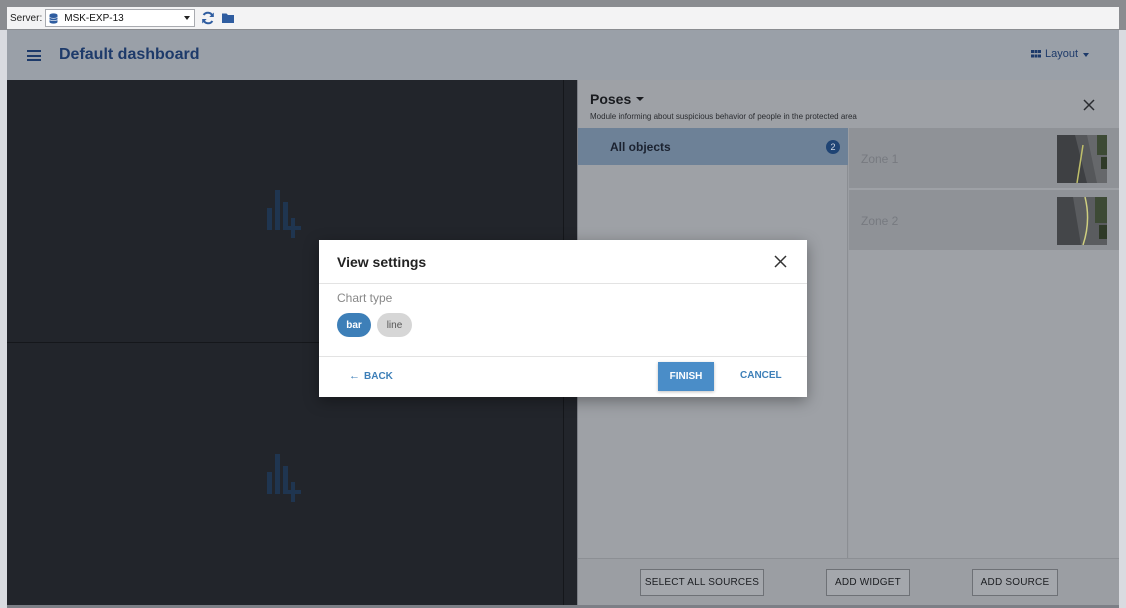  Describe the element at coordinates (713, 146) in the screenshot. I see `list-item-all-objects: All objects 2` at that location.